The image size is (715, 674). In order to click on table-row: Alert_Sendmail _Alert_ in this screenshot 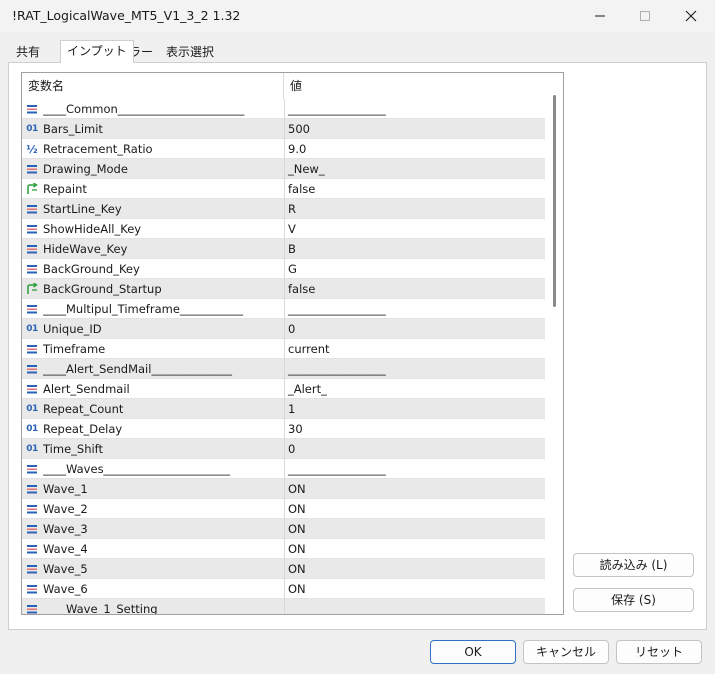, I will do `click(283, 389)`.